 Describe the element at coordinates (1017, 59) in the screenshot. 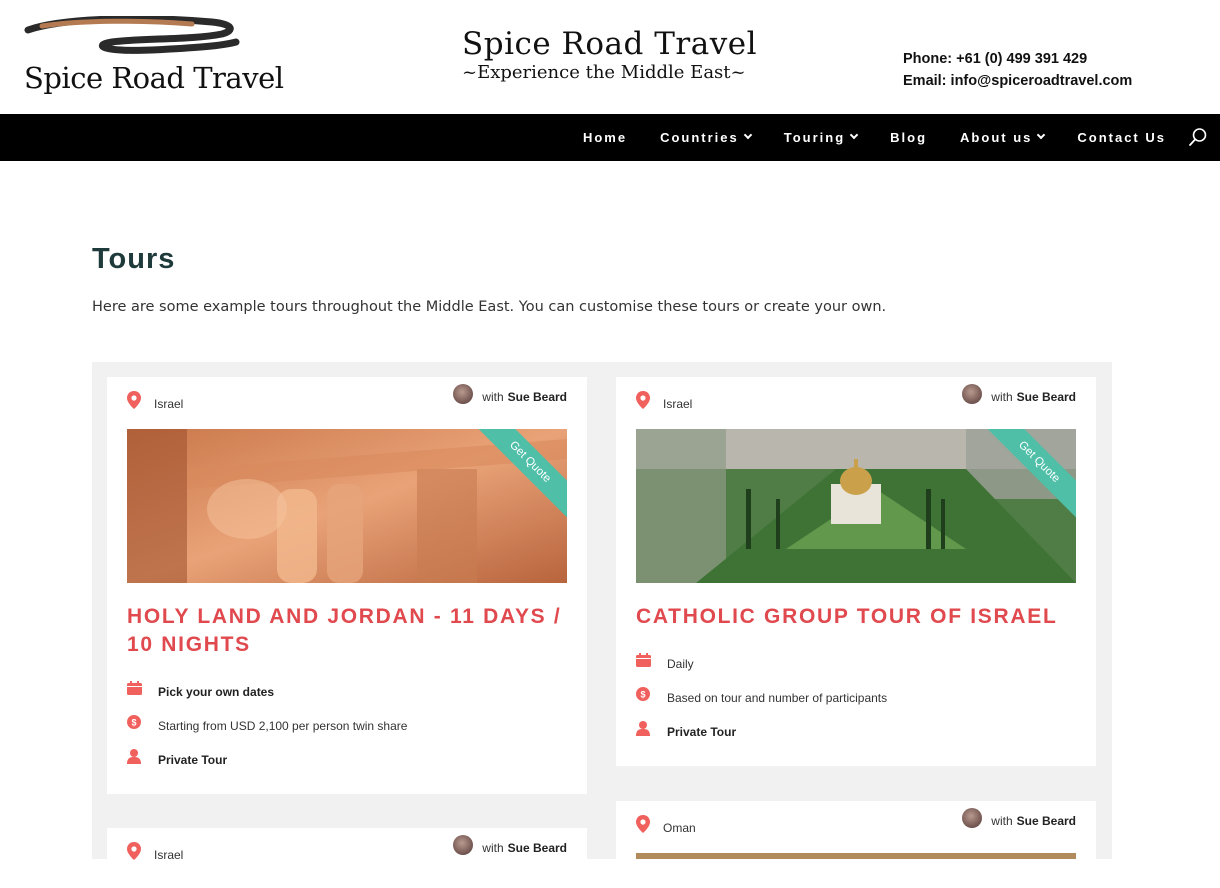

I see `phone-text: Phone: +61 (0) 499 391 429` at that location.